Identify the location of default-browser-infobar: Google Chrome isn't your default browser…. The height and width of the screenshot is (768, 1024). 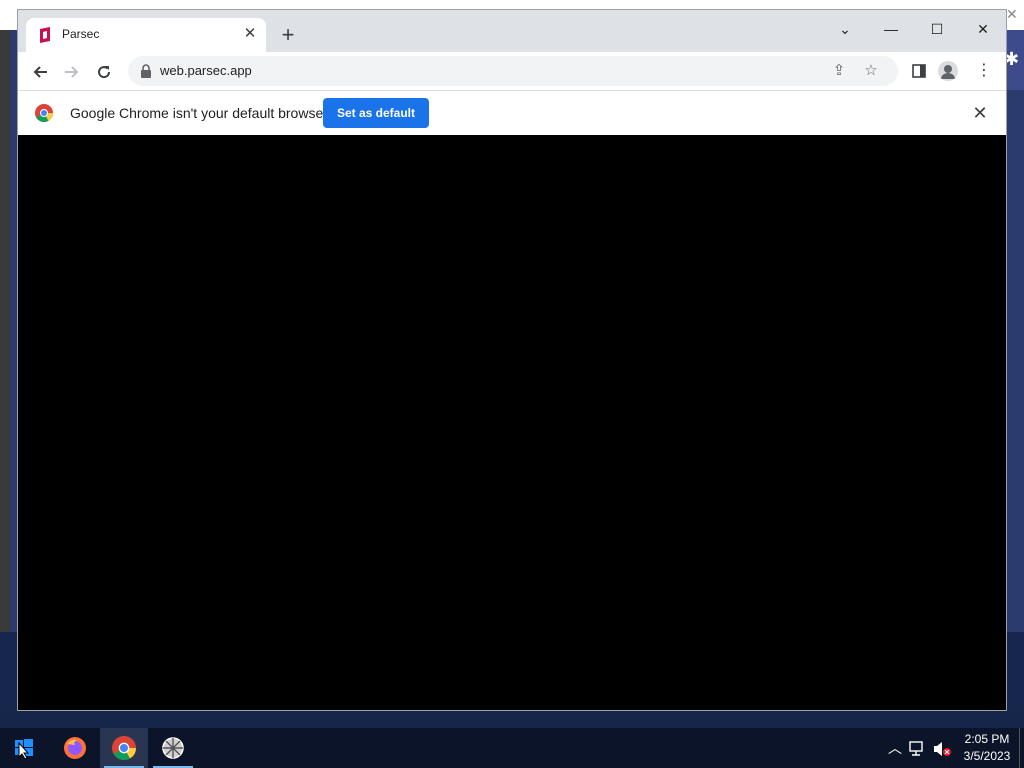
(512, 113).